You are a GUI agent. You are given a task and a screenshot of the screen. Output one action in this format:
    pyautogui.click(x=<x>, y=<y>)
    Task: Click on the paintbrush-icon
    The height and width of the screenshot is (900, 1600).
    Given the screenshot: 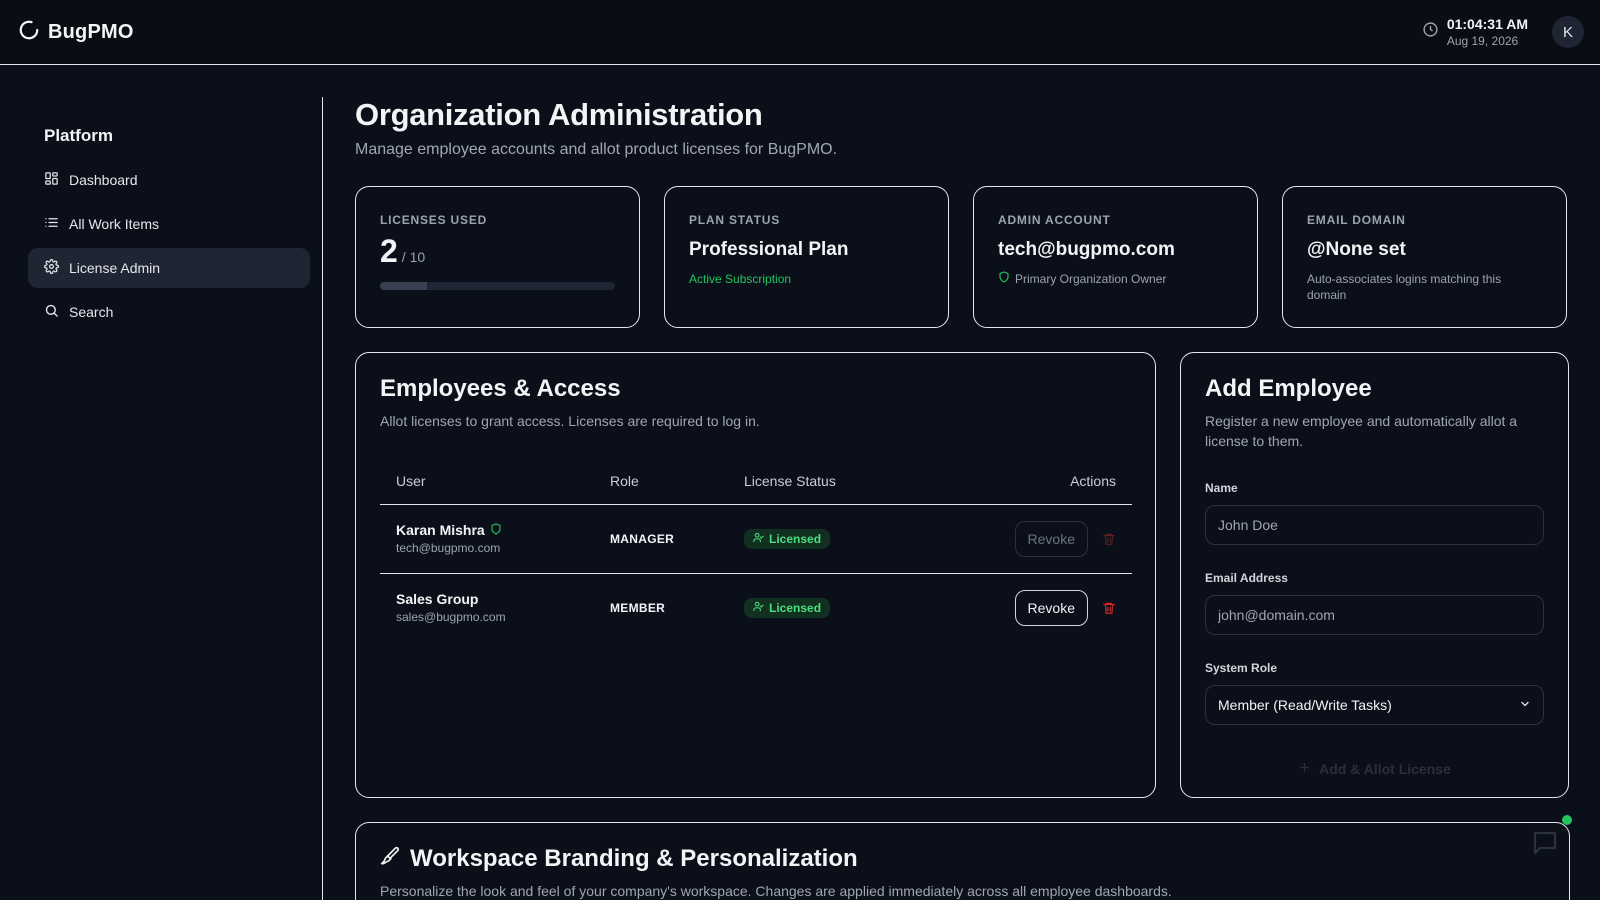 What is the action you would take?
    pyautogui.click(x=390, y=859)
    